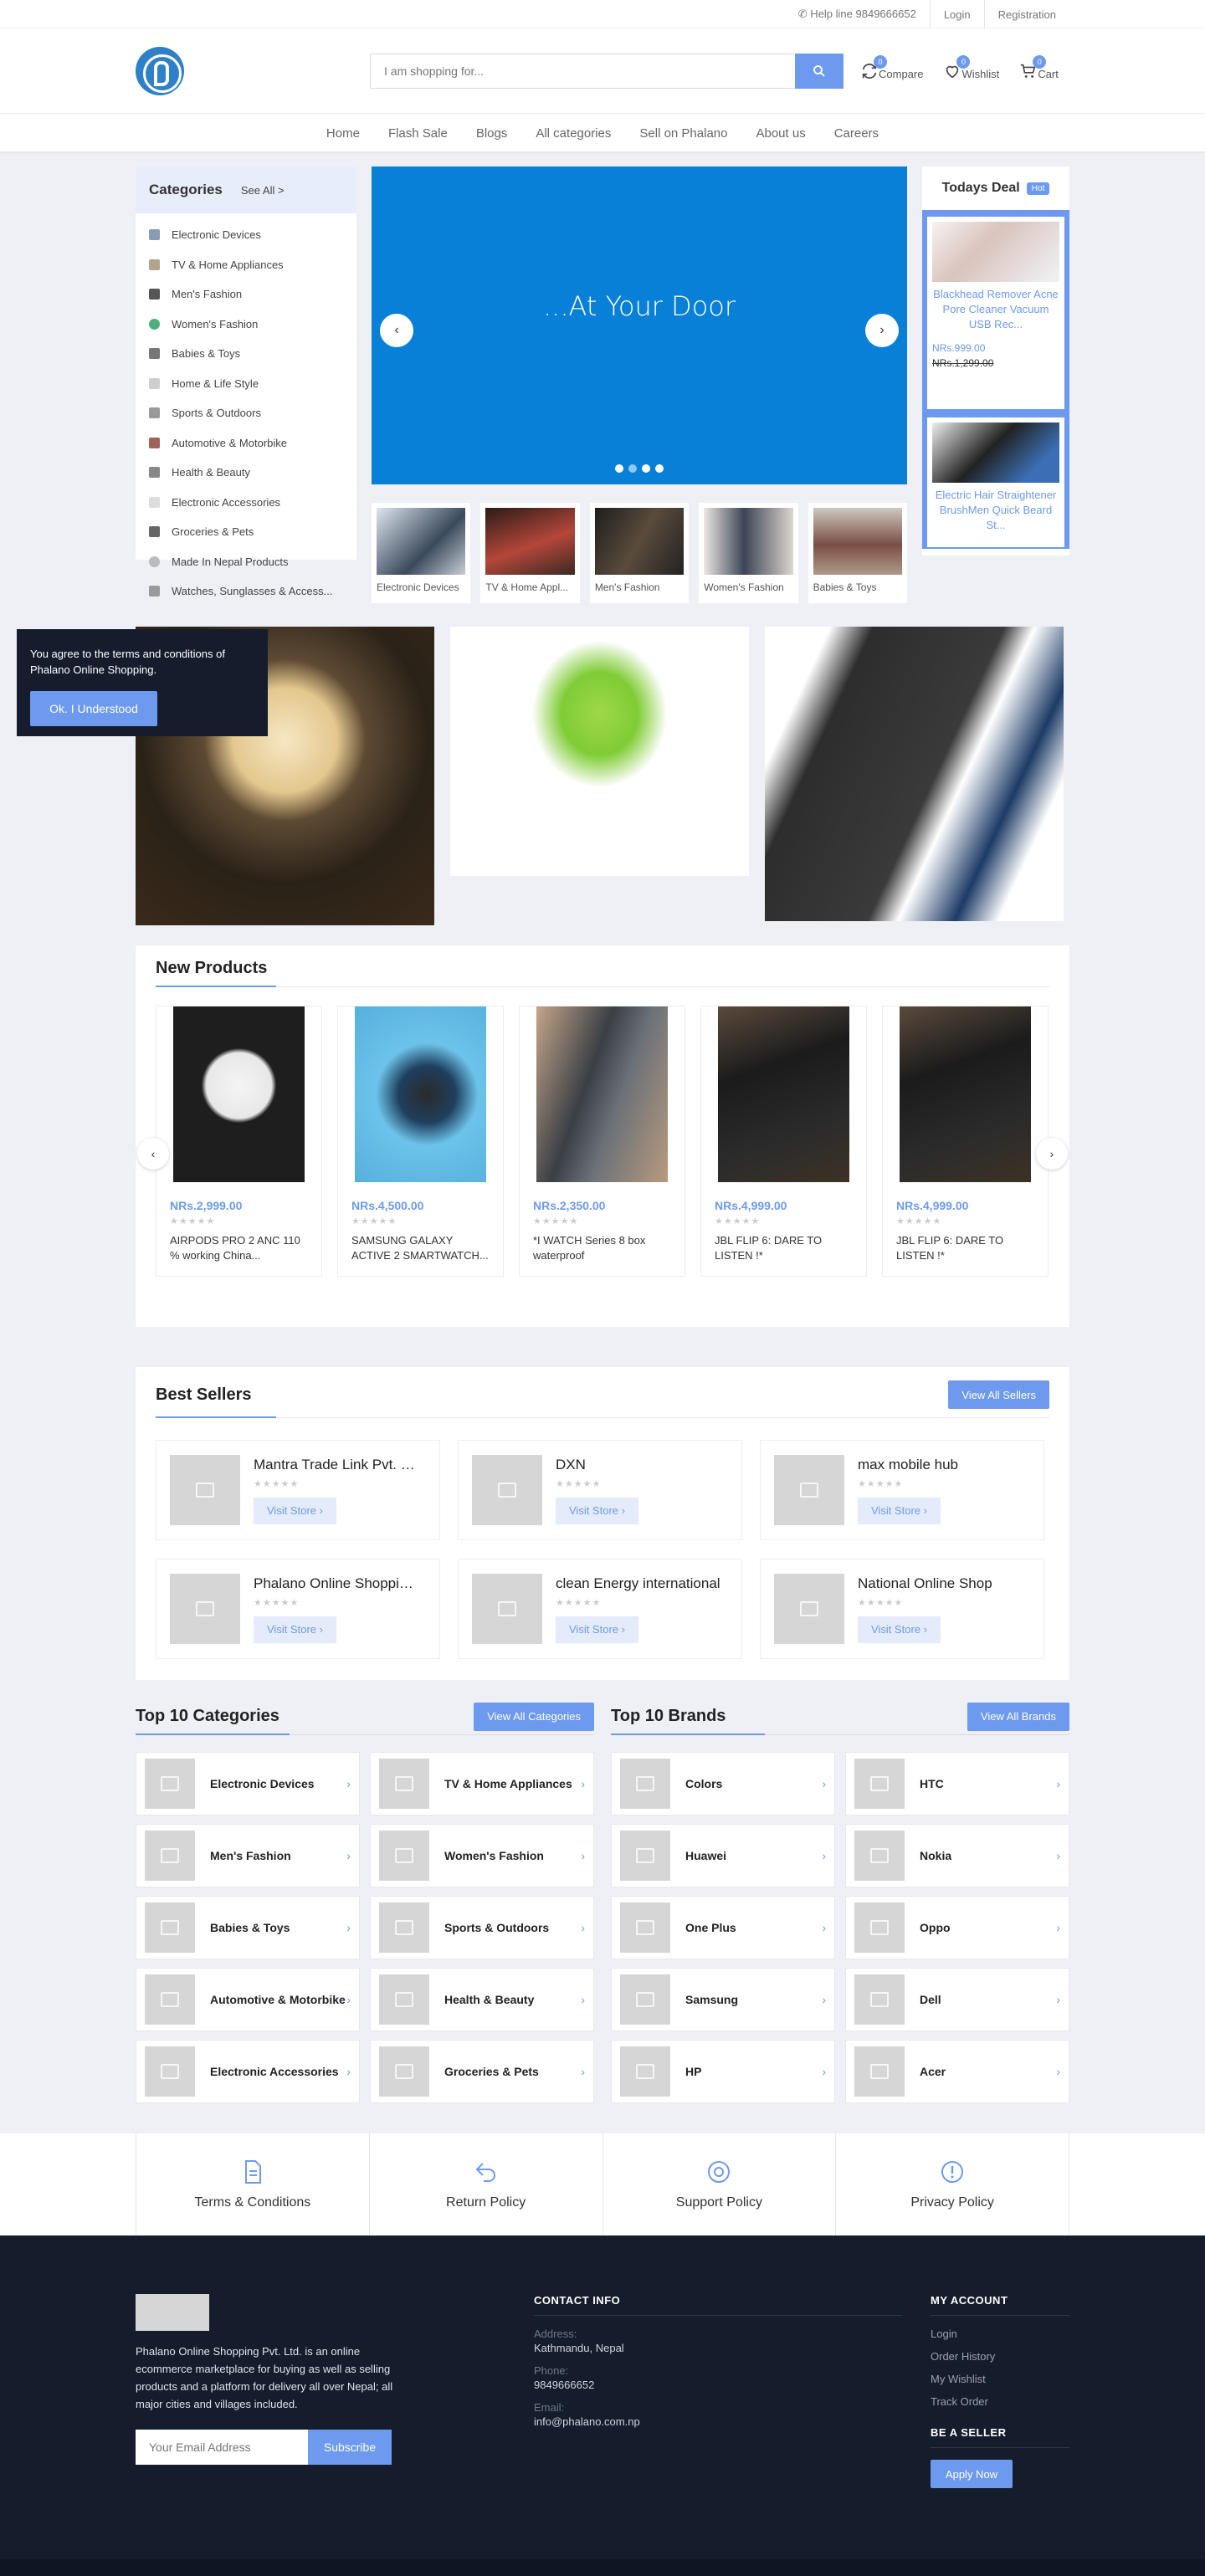 Image resolution: width=1205 pixels, height=2576 pixels. I want to click on category-item: TV & Home Appliances, so click(246, 265).